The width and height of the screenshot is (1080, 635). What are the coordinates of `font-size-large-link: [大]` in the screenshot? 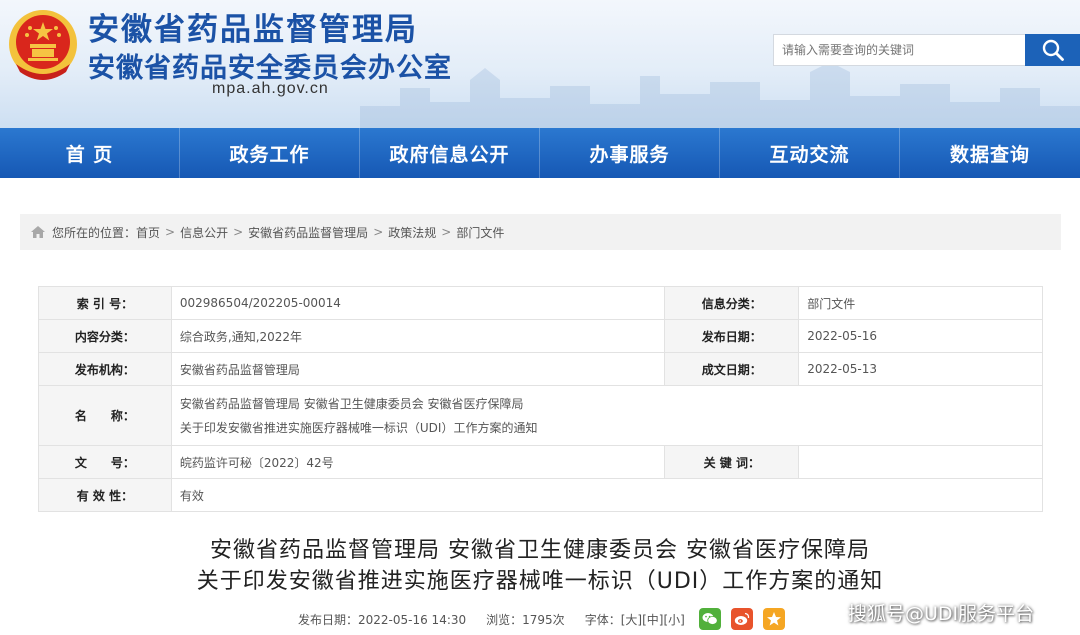 It's located at (631, 619).